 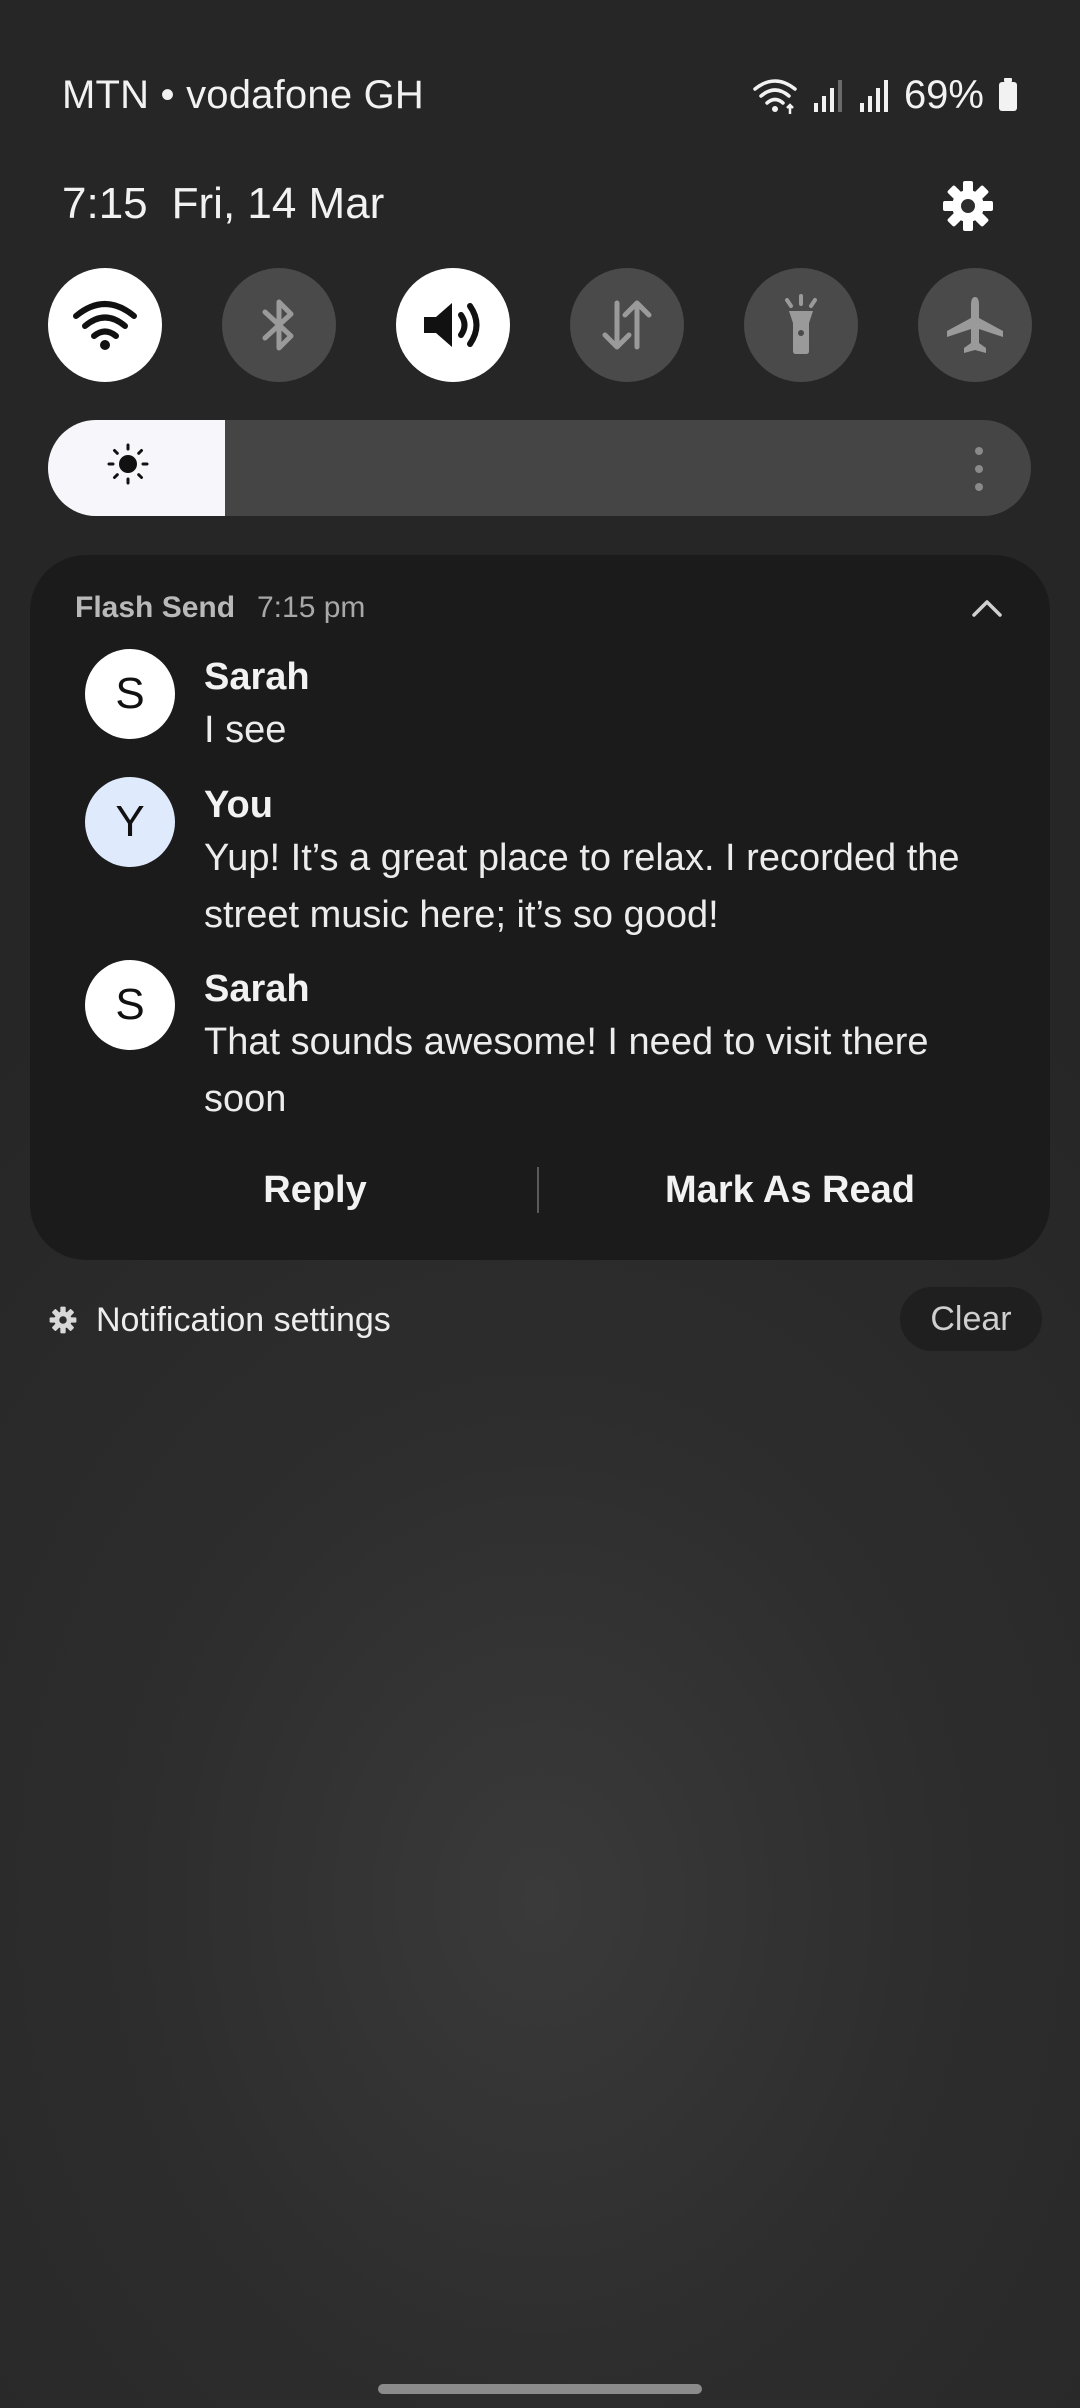 I want to click on home-indicator, so click(x=540, y=2389).